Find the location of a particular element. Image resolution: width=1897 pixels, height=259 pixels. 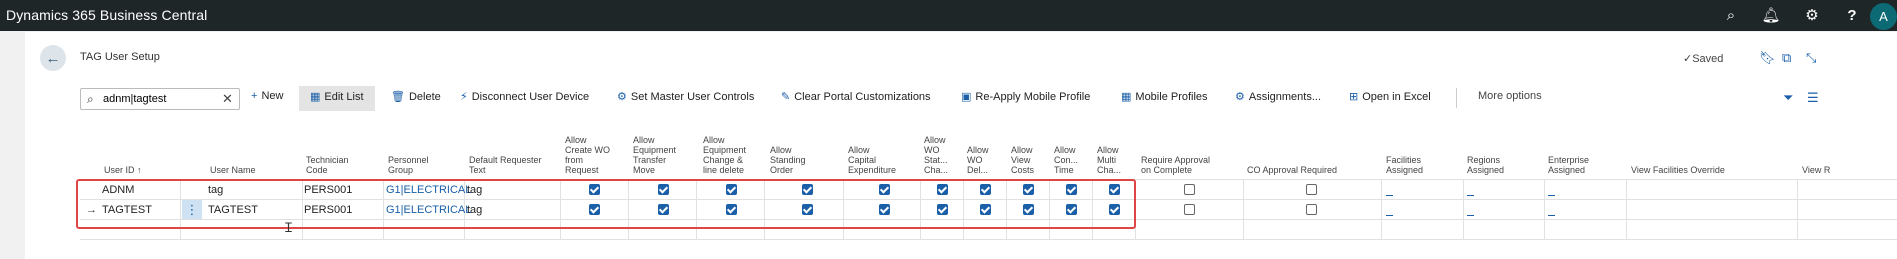

open-new-window-icon: ⧉ is located at coordinates (1786, 58).